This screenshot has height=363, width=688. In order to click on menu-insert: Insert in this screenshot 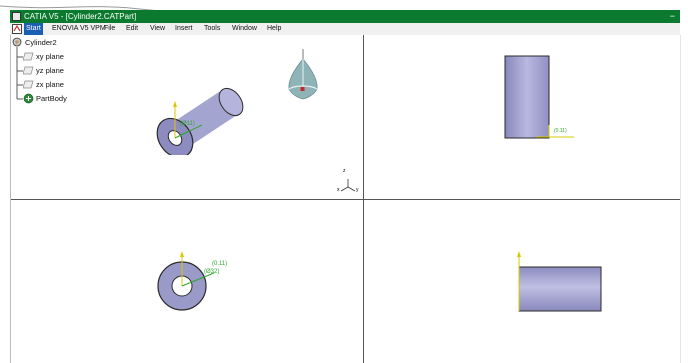, I will do `click(184, 29)`.